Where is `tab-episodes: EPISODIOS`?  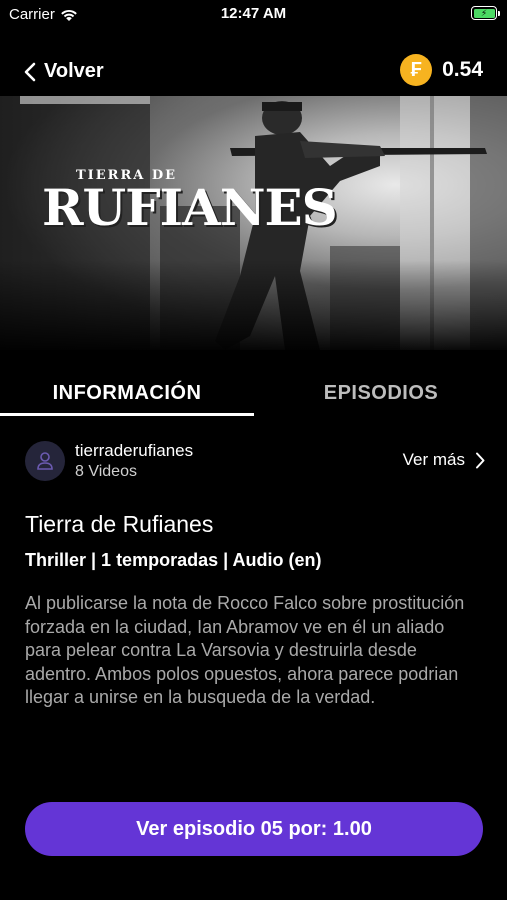 tab-episodes: EPISODIOS is located at coordinates (380, 395).